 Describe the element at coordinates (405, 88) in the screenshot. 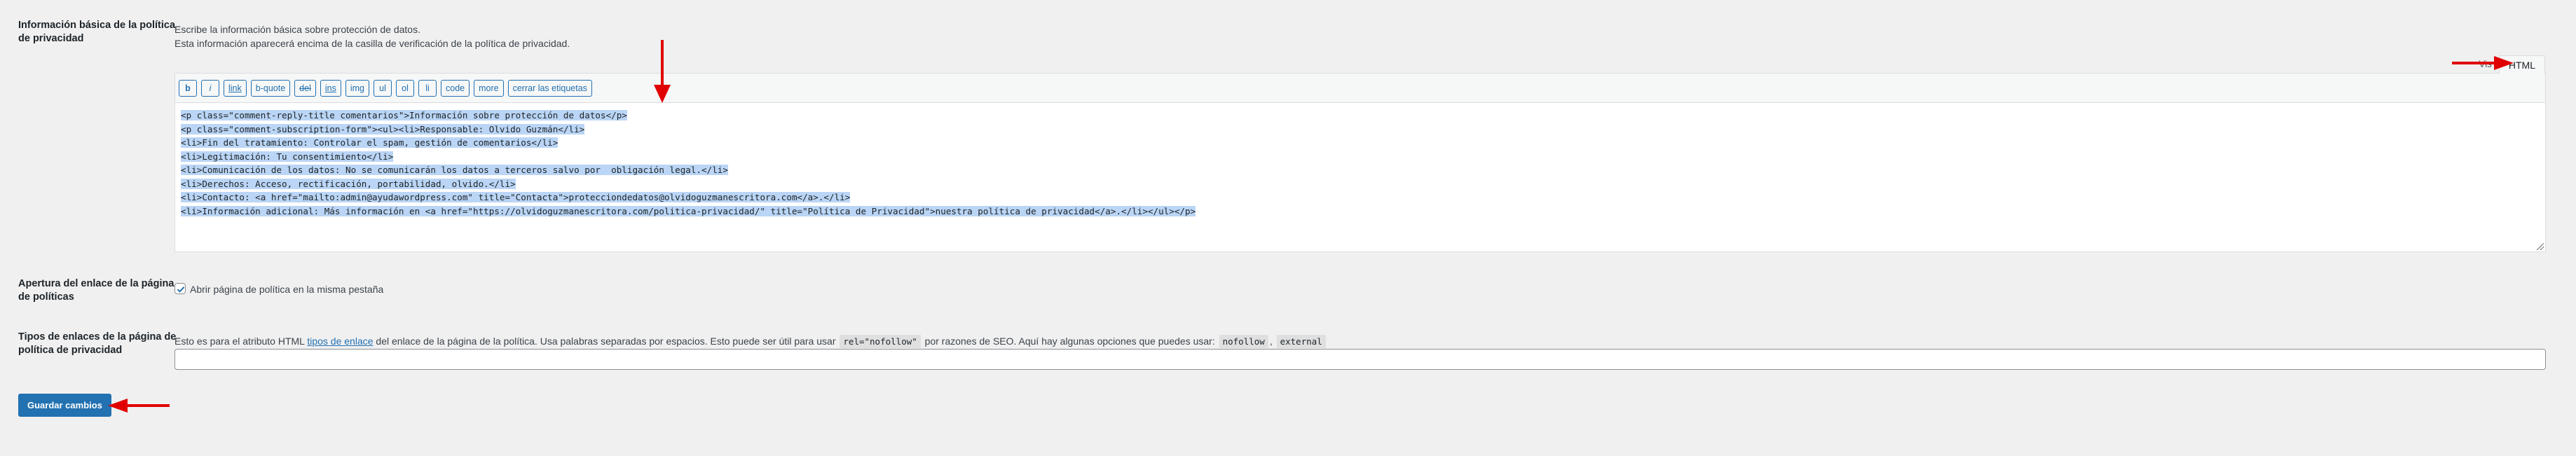

I see `ol-button: ol` at that location.